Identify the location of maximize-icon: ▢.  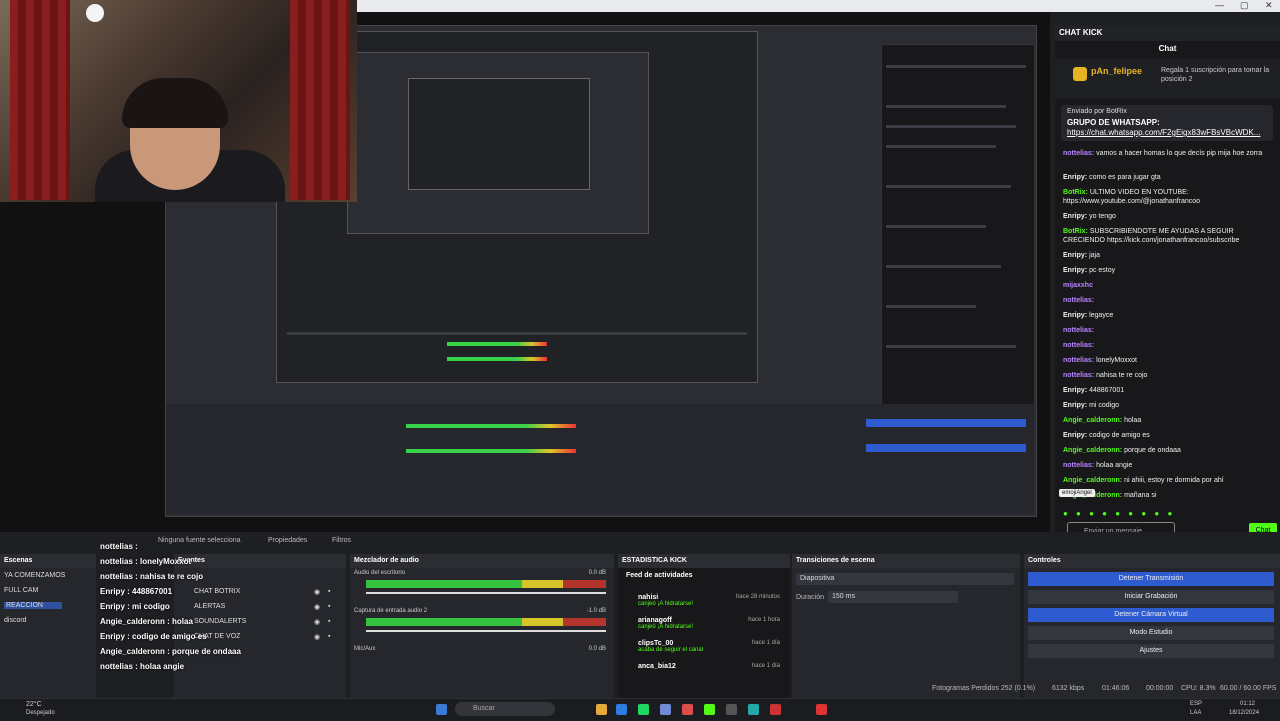
(1244, 5).